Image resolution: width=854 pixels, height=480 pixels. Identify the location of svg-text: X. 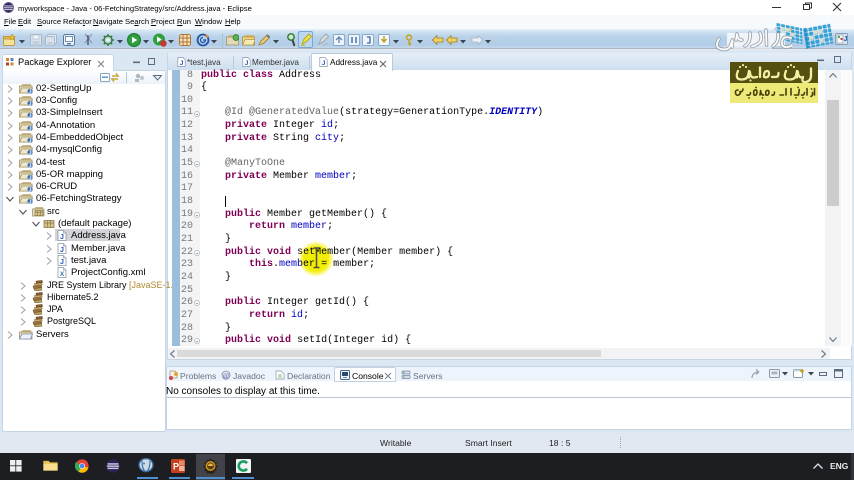
(62, 274).